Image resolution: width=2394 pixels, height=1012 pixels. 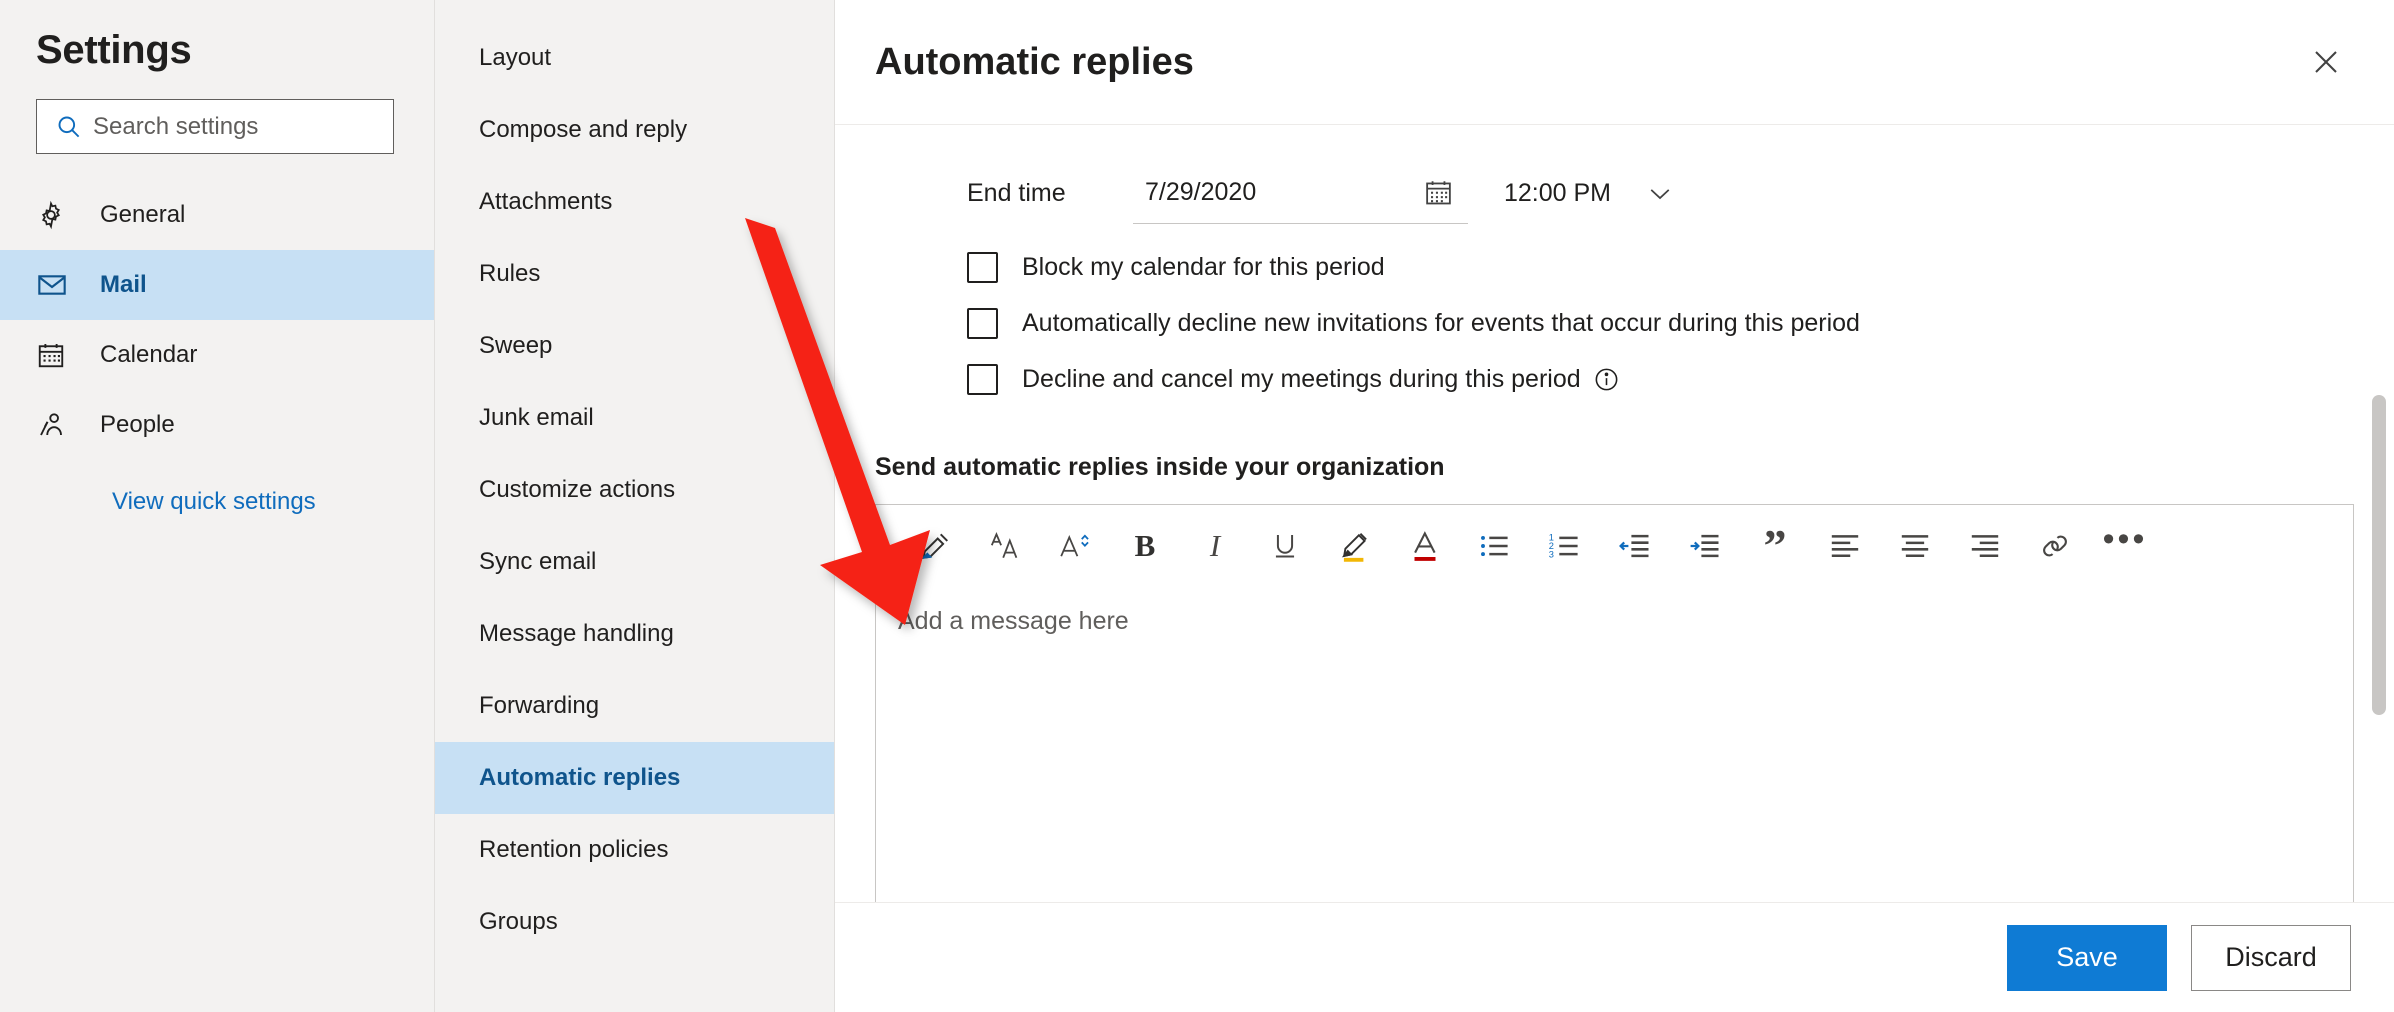 What do you see at coordinates (1915, 546) in the screenshot?
I see `align-center-icon` at bounding box center [1915, 546].